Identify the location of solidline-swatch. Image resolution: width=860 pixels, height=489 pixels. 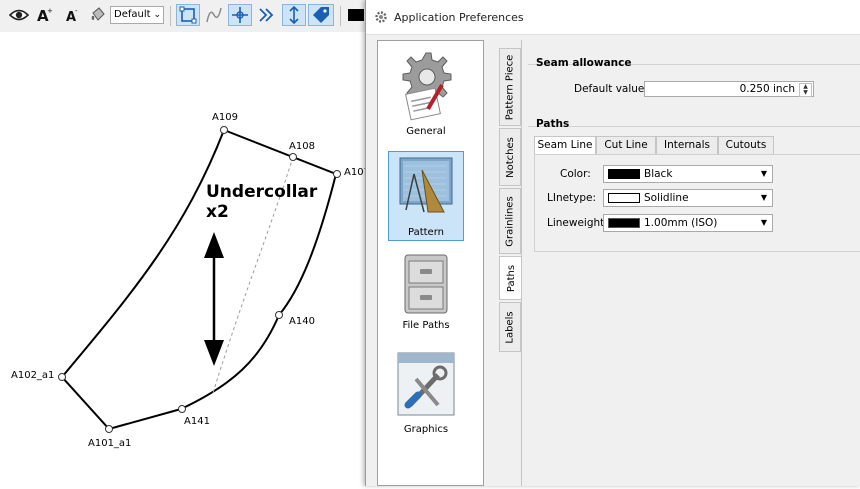
(624, 198).